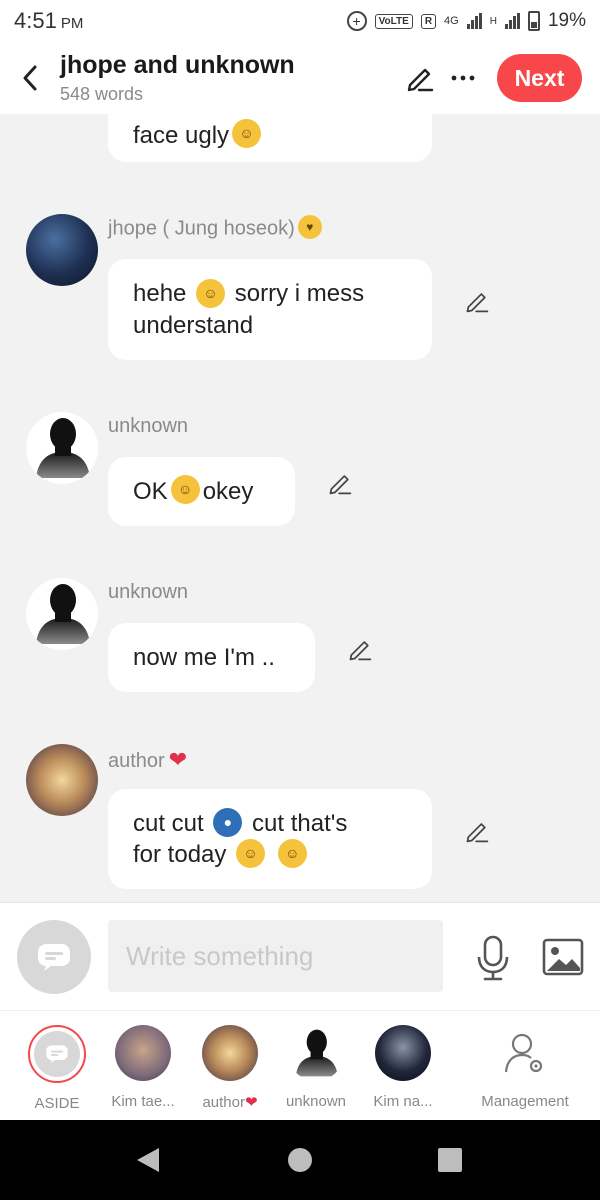 This screenshot has height=1200, width=600. I want to click on message-bubble: now me I'm .., so click(211, 657).